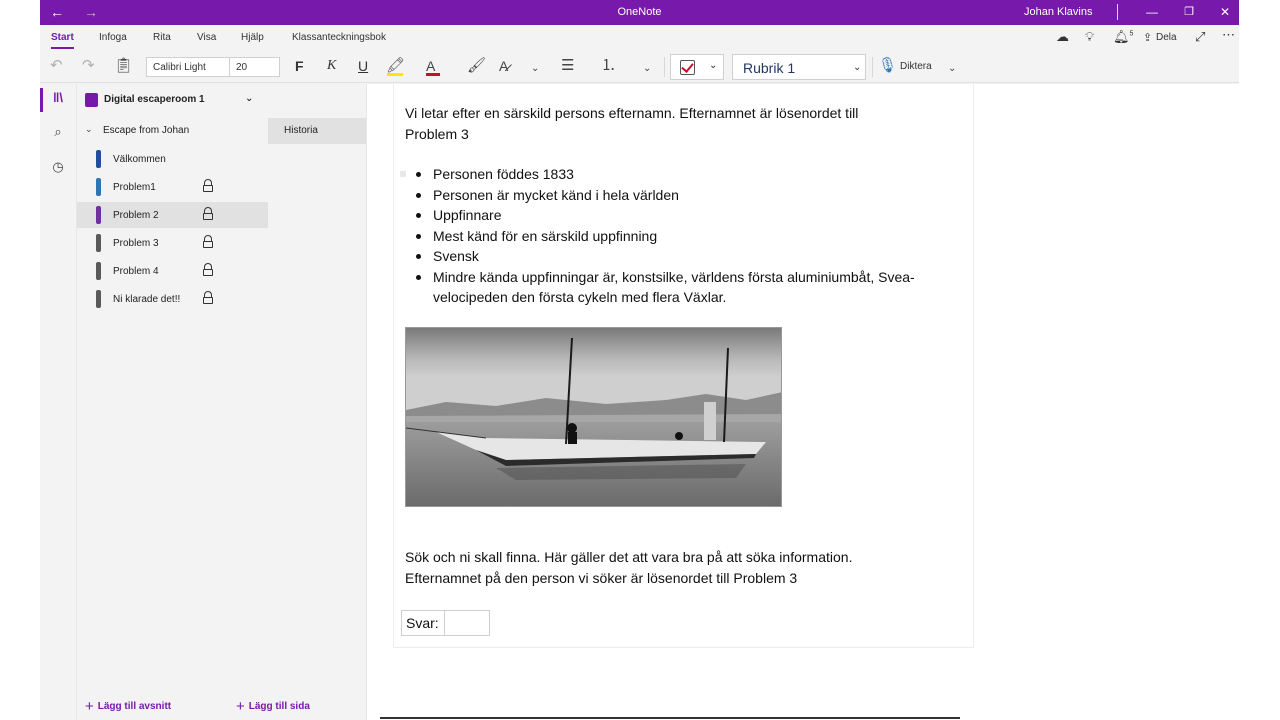  Describe the element at coordinates (113, 37) in the screenshot. I see `tab-infoga: Infoga` at that location.